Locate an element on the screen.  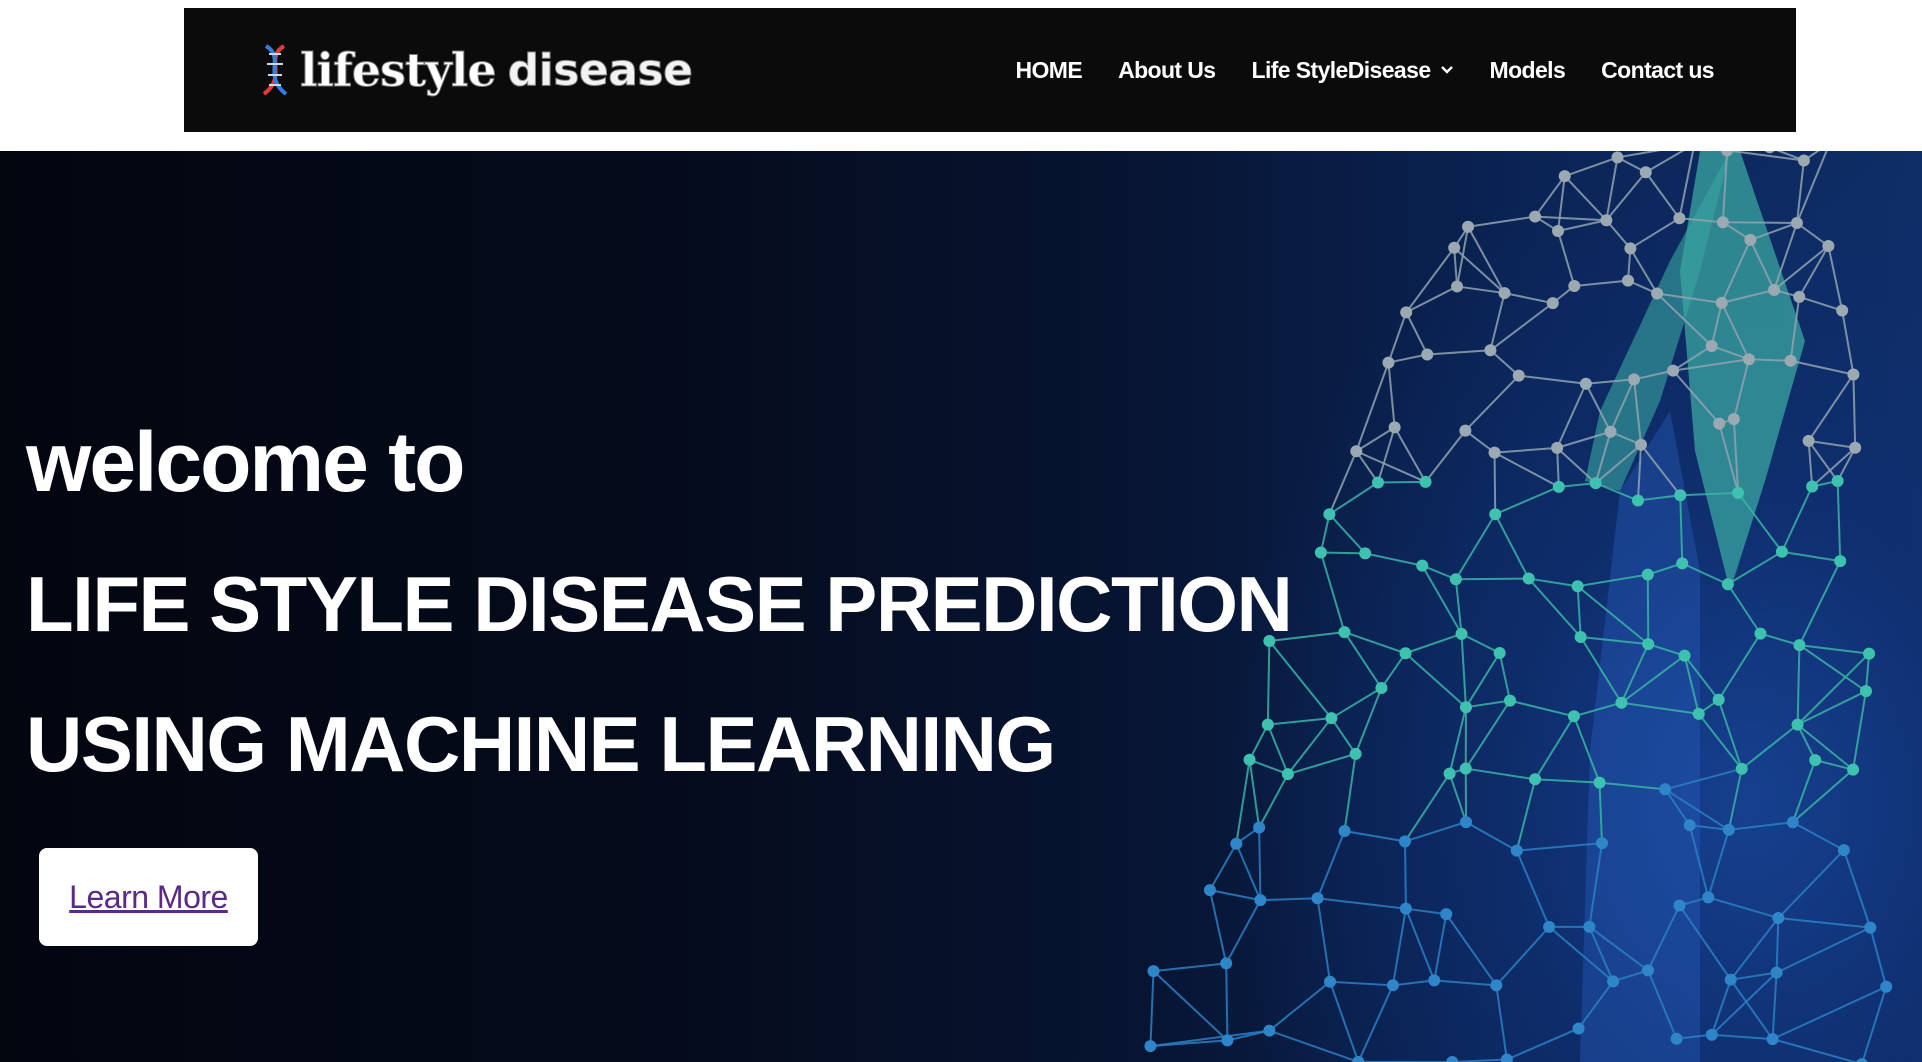
nav-lifestyle-disease-dropdown: Life StyleDisease is located at coordinates (1353, 70).